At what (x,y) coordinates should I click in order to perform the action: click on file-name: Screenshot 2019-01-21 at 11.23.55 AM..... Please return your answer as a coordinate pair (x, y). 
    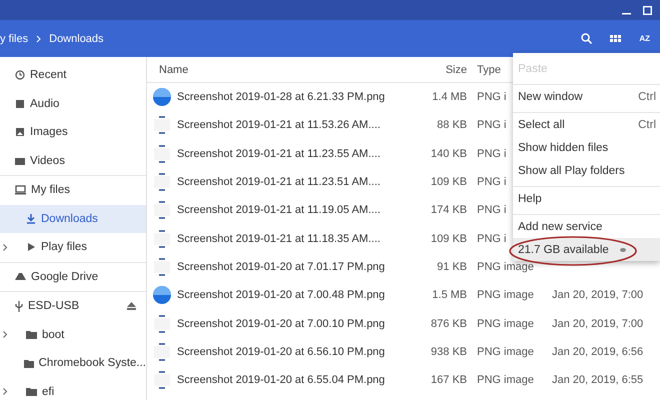
    Looking at the image, I should click on (278, 154).